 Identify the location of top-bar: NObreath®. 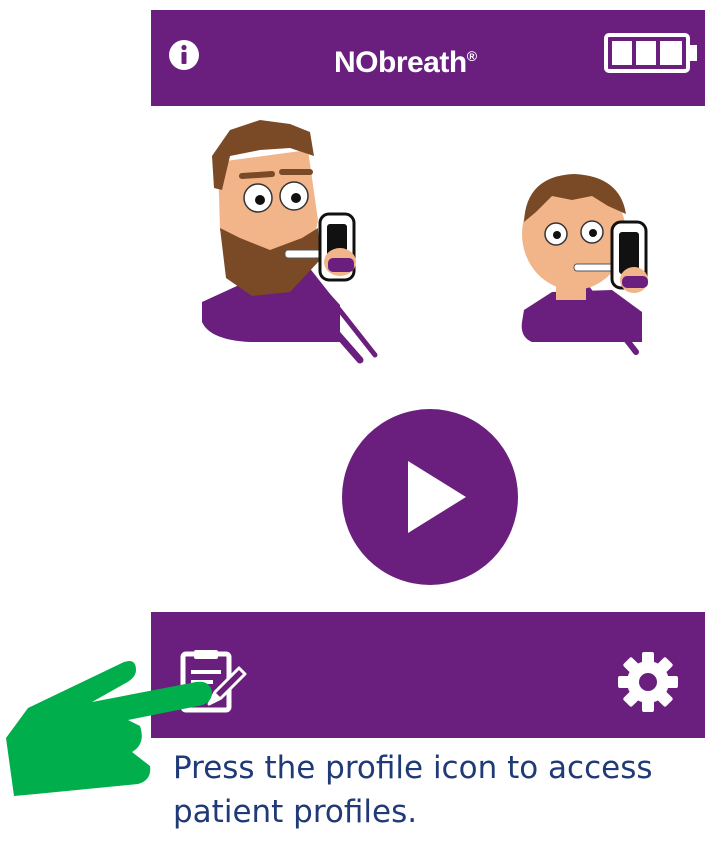
(428, 58).